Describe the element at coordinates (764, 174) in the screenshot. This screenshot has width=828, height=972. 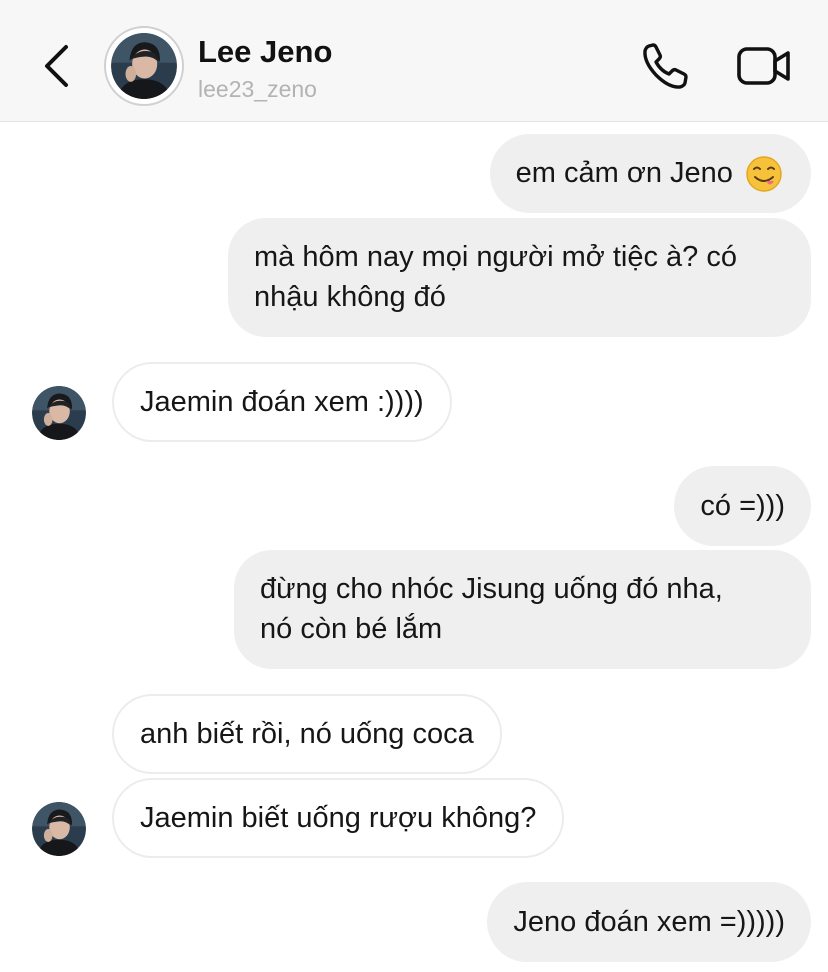
I see `face-savoring-food-emoji` at that location.